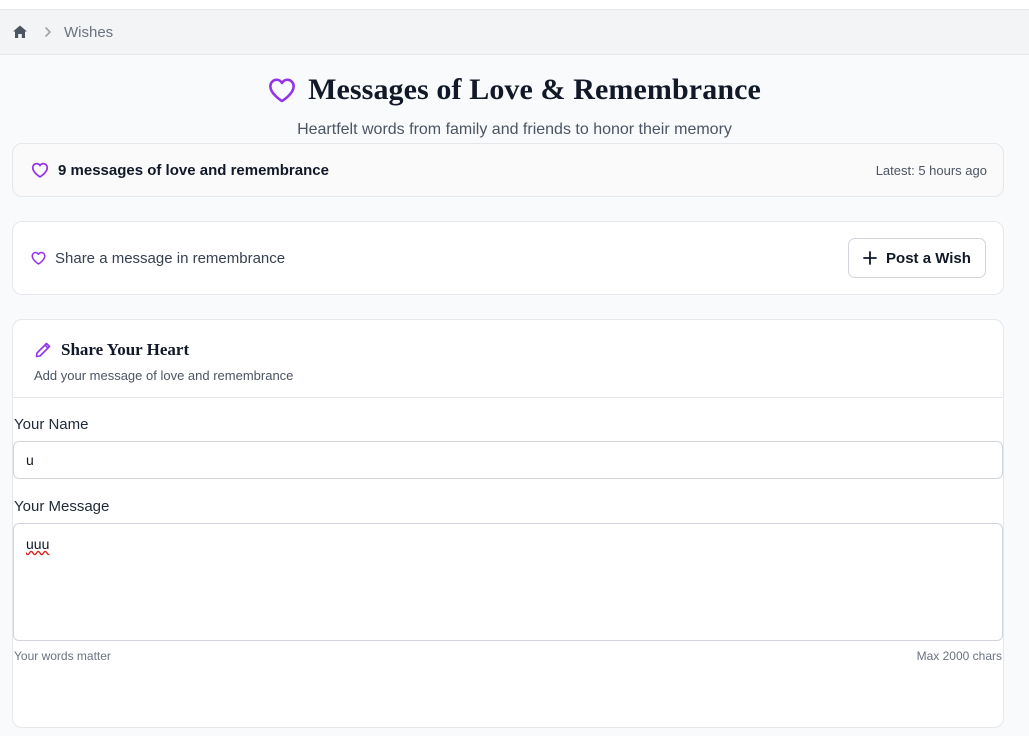  I want to click on form-subtitle: Add your message of love and remembrance, so click(164, 375).